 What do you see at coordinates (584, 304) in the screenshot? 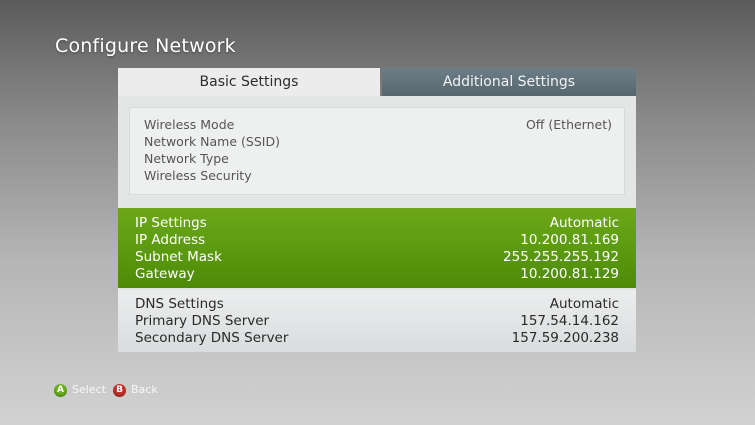
I see `dns-settings-value: Automatic` at bounding box center [584, 304].